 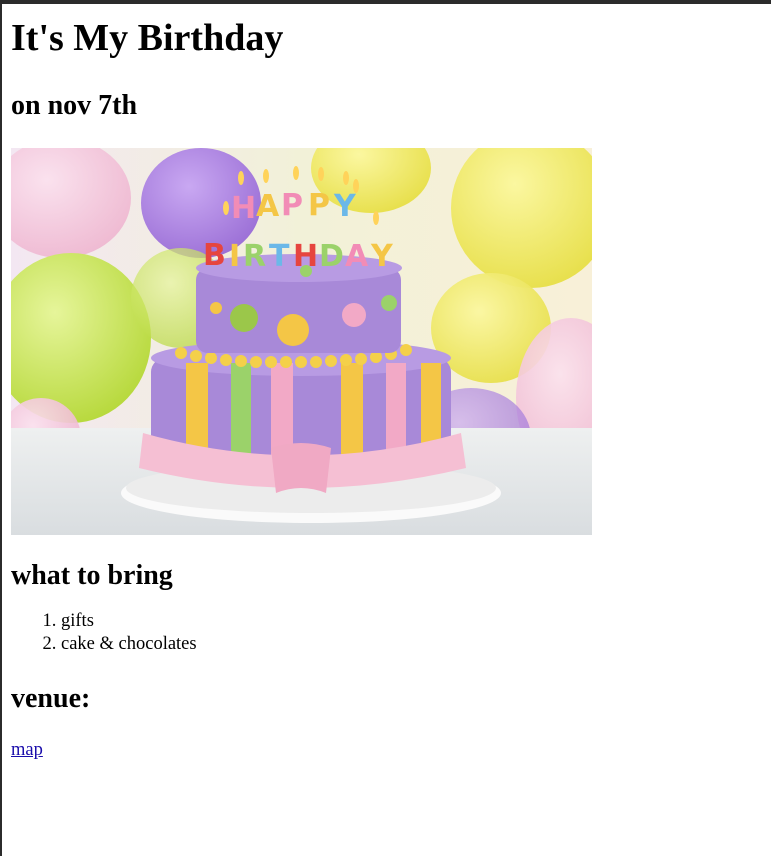 What do you see at coordinates (406, 644) in the screenshot?
I see `list-item: cake & chocolates` at bounding box center [406, 644].